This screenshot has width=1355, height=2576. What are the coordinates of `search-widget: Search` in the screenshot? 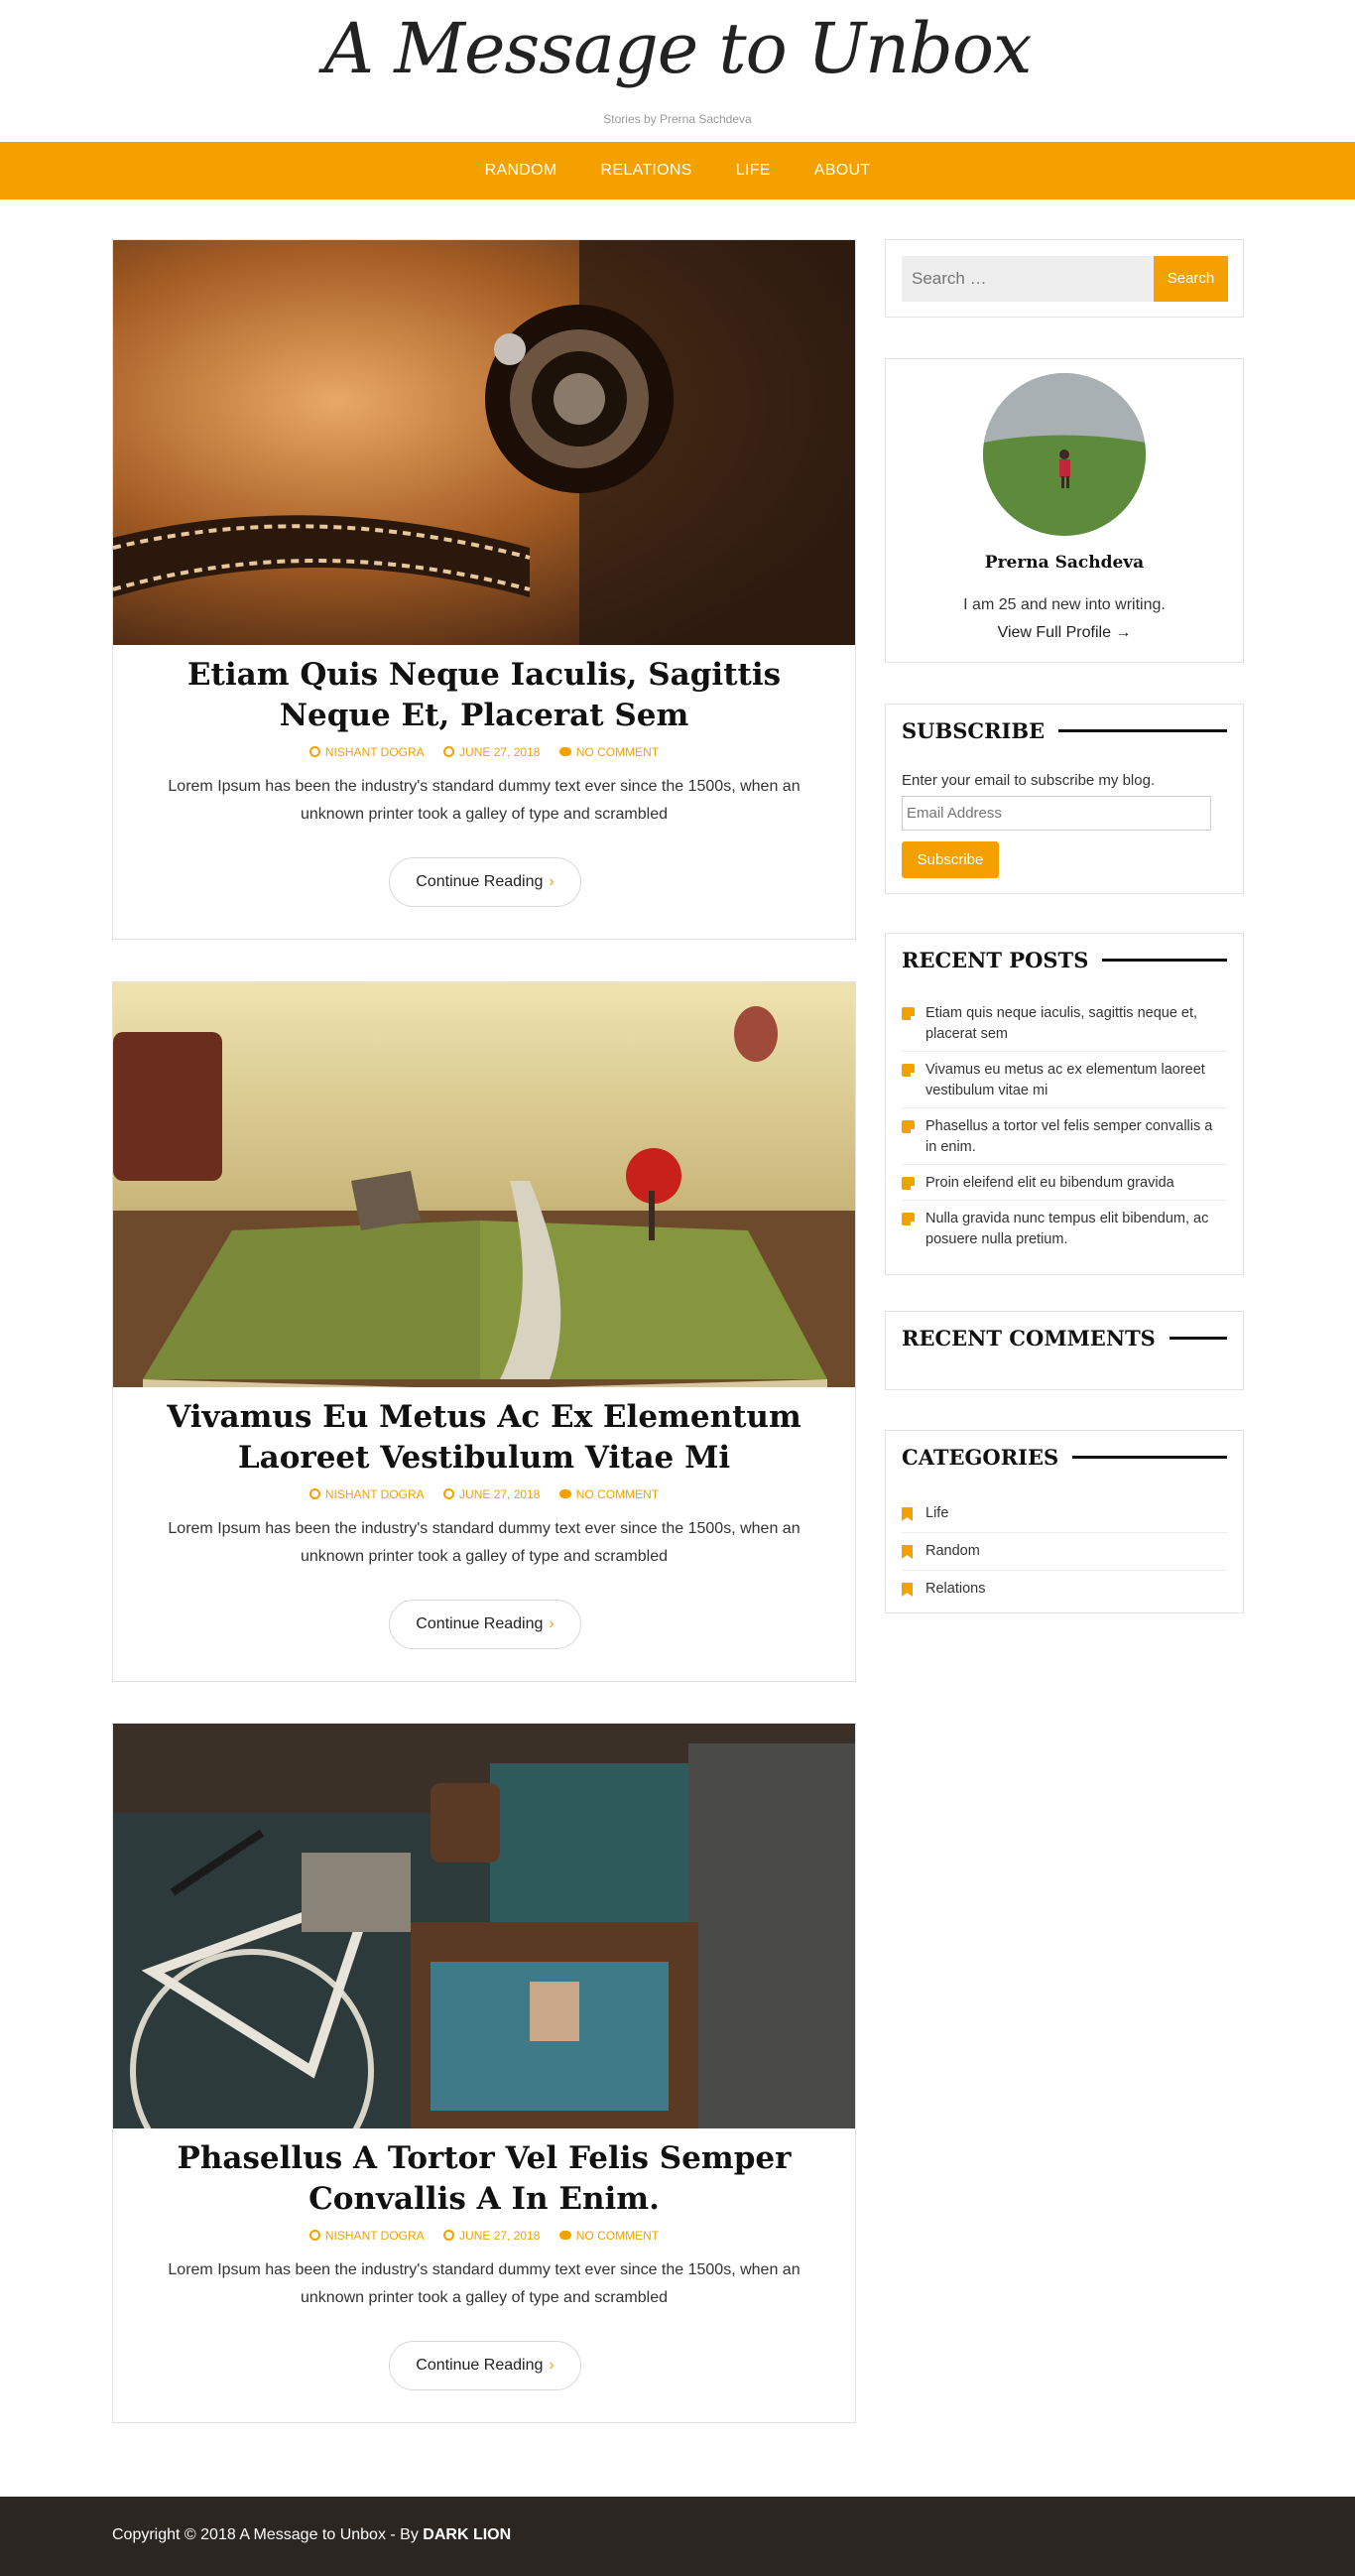 It's located at (1064, 279).